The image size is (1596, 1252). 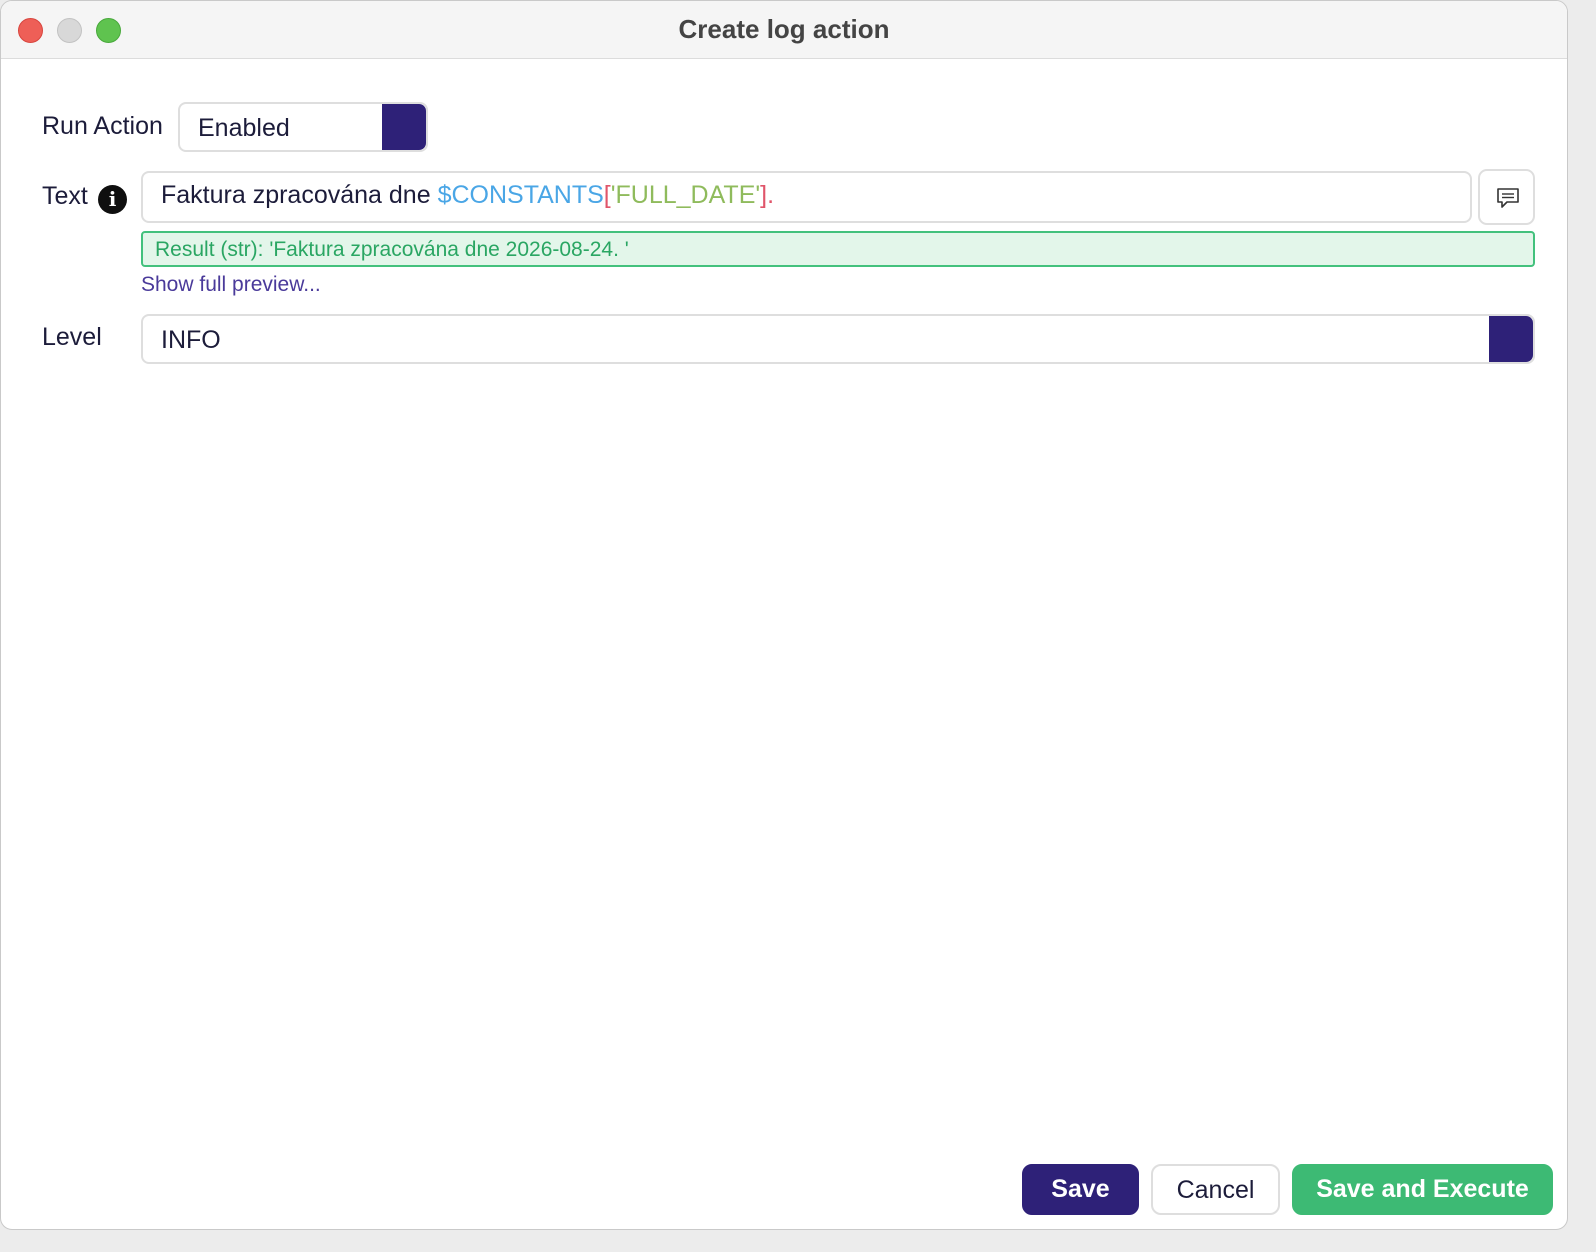 What do you see at coordinates (1511, 339) in the screenshot?
I see `level-dropdown-button` at bounding box center [1511, 339].